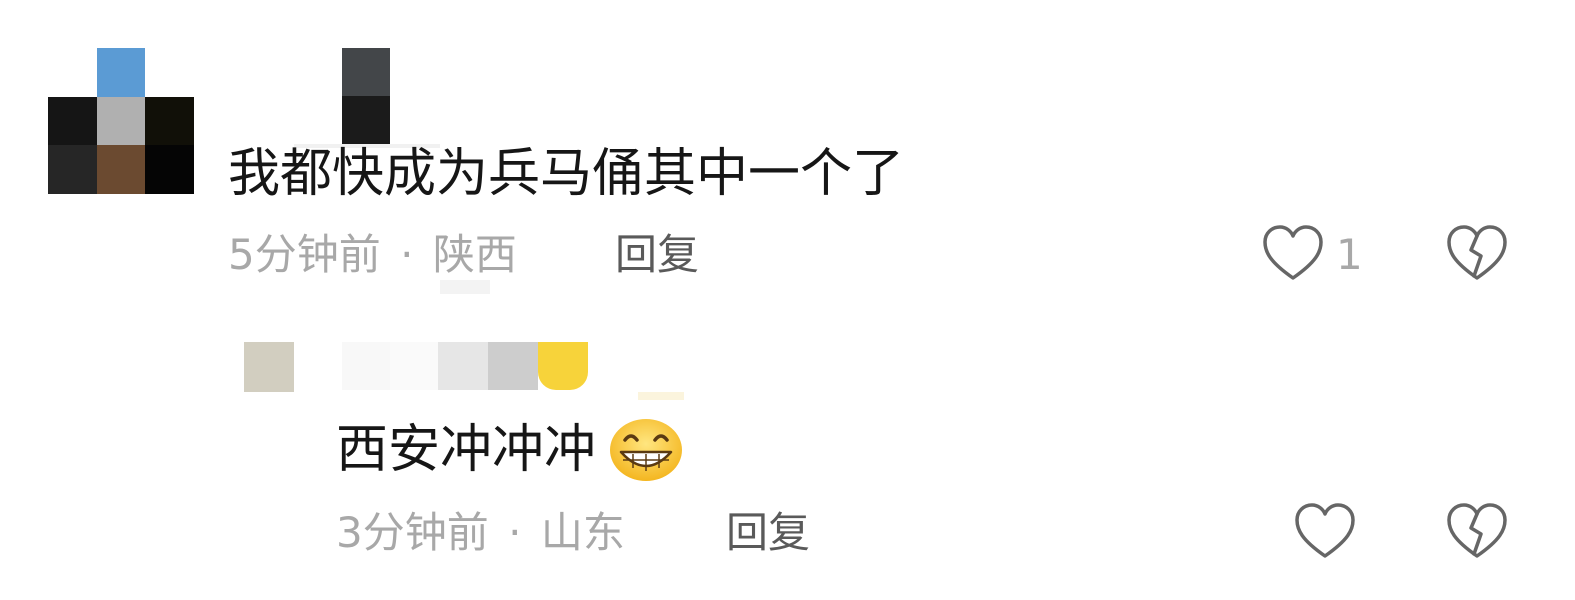 The width and height of the screenshot is (1575, 600). Describe the element at coordinates (367, 98) in the screenshot. I see `username` at that location.